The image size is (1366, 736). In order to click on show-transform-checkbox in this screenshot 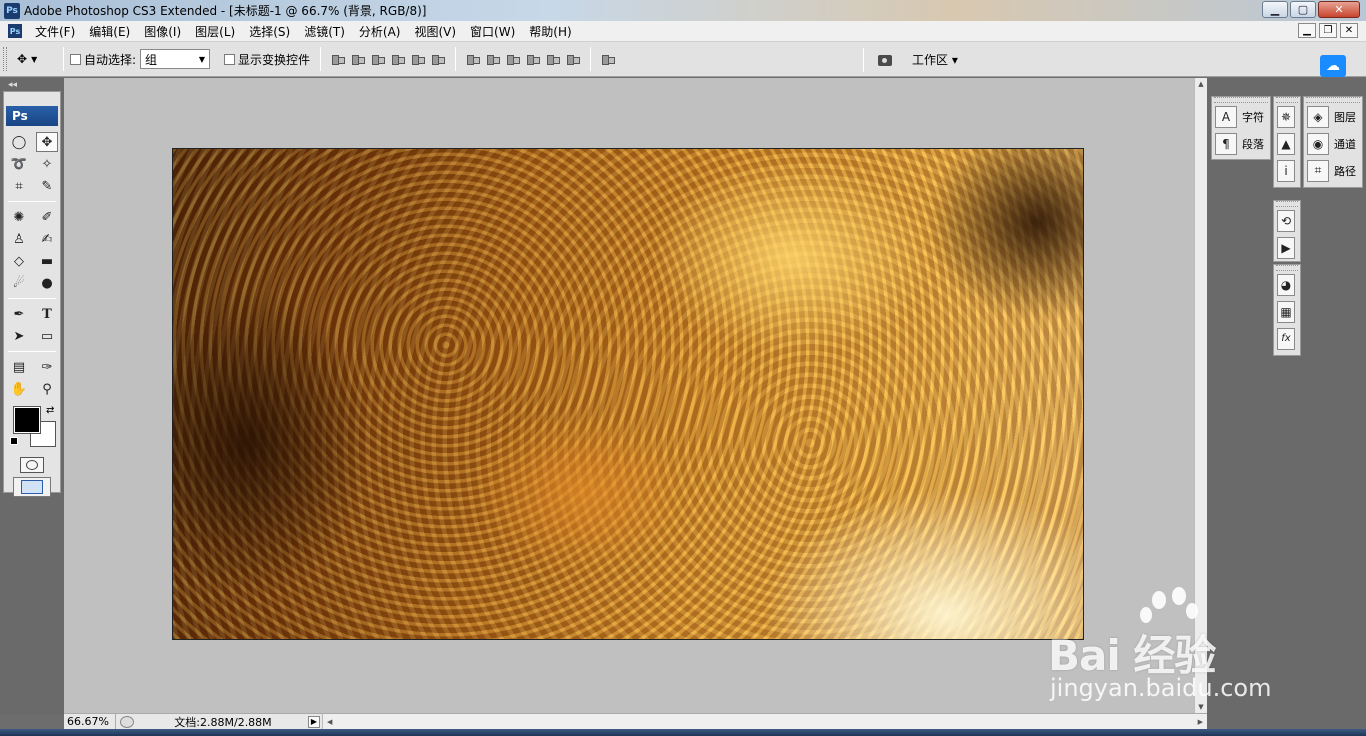, I will do `click(230, 59)`.